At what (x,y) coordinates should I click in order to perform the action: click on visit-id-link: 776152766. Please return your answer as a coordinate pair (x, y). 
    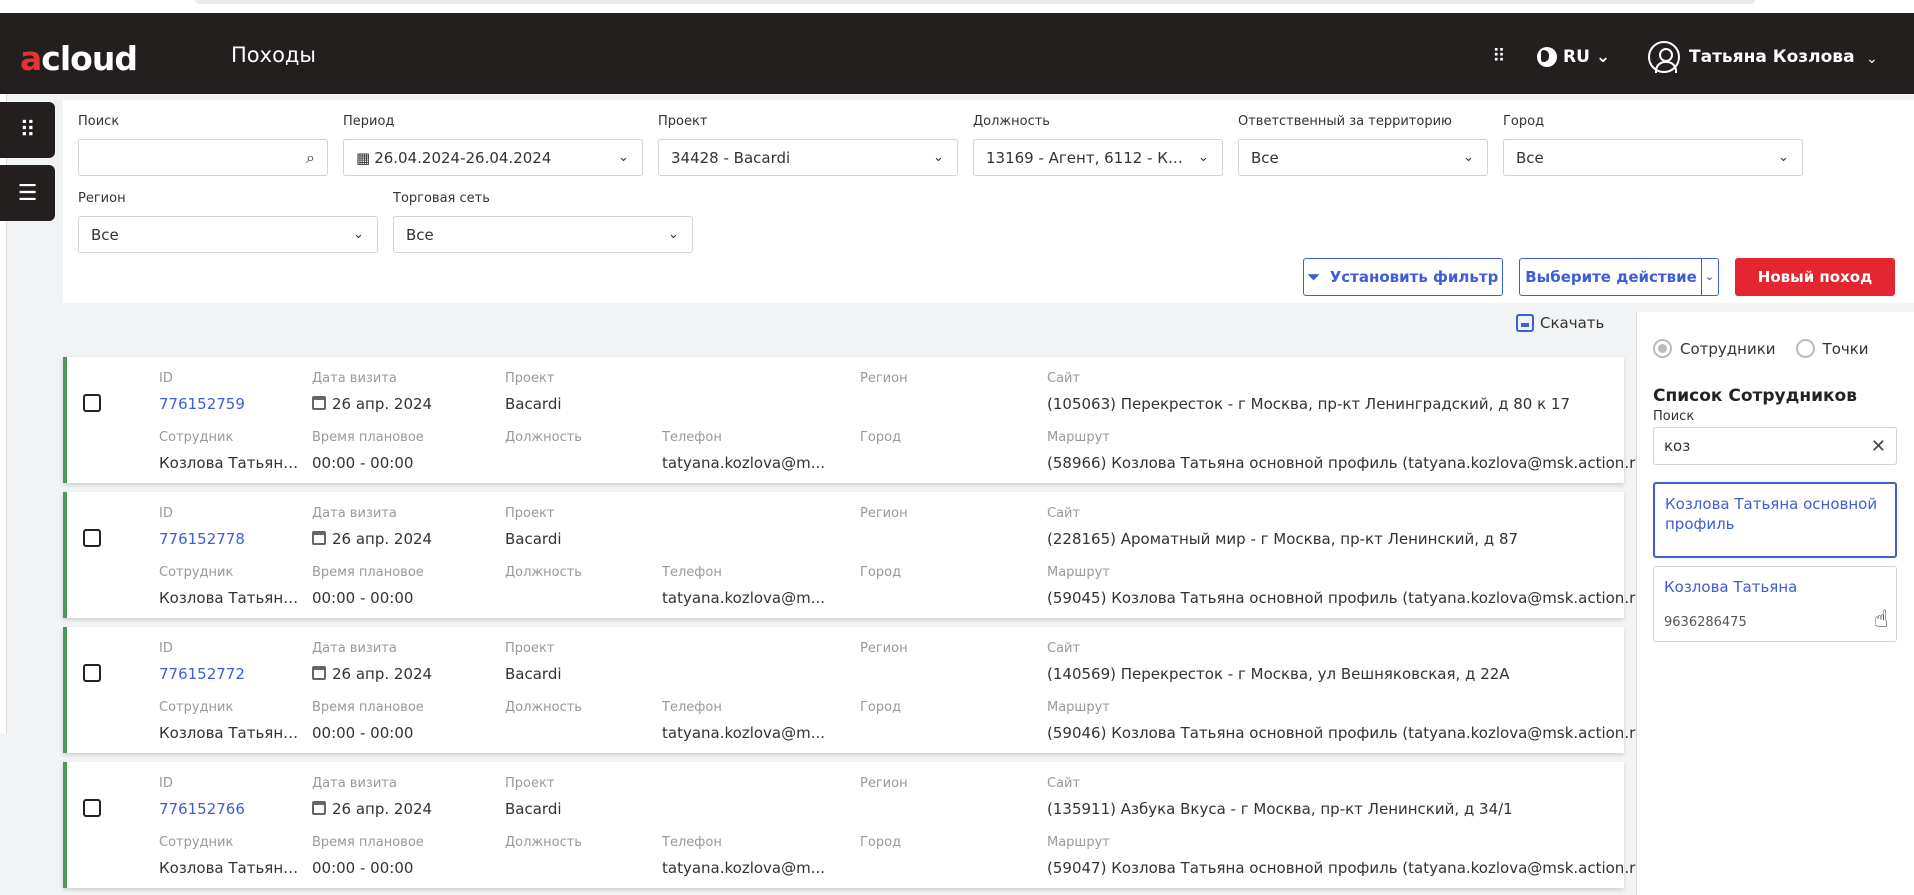
    Looking at the image, I should click on (202, 810).